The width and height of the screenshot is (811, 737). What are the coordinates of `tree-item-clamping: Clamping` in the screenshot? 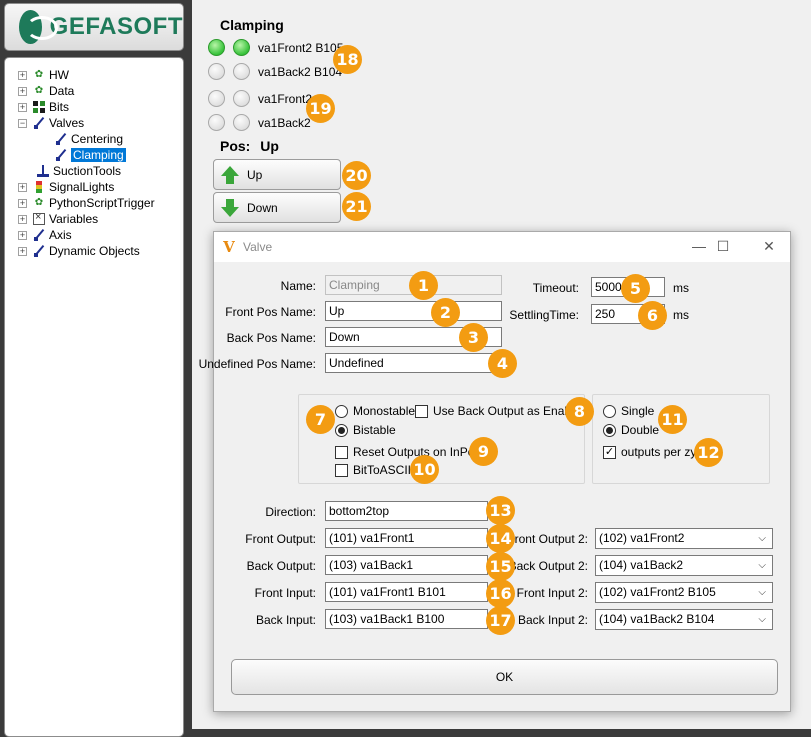 It's located at (94, 155).